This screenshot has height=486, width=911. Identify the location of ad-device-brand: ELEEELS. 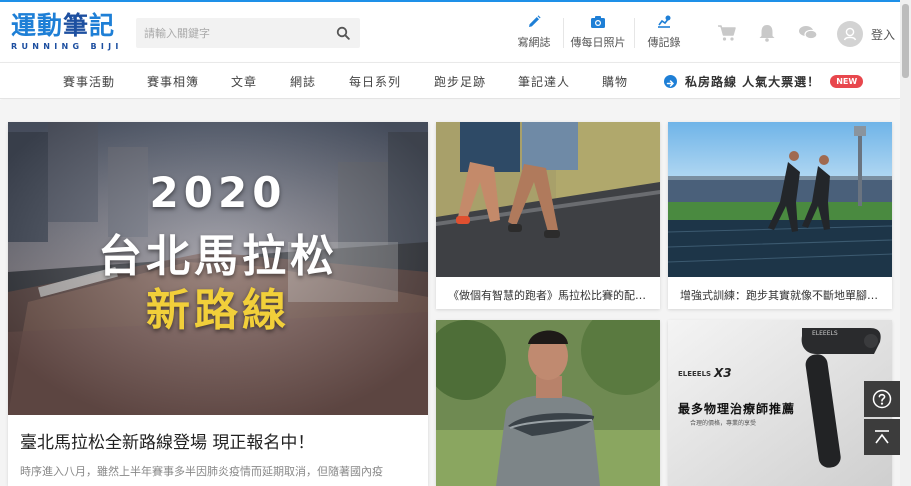
(825, 333).